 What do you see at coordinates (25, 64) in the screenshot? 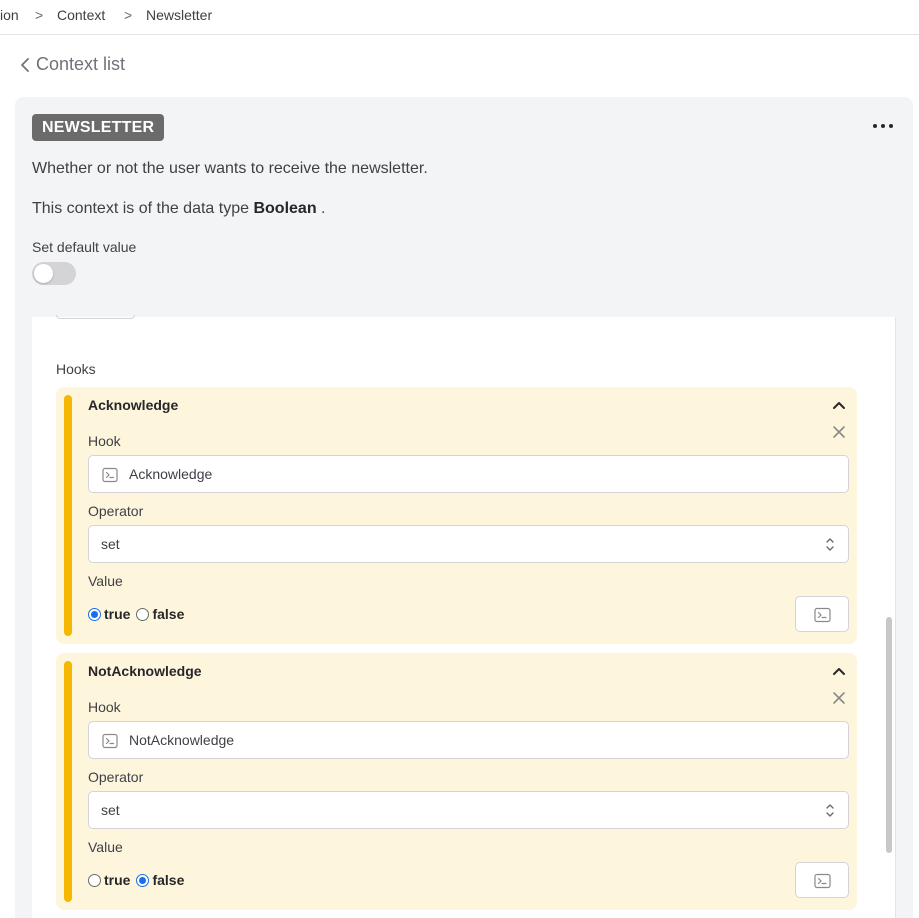
I see `chevron-left-icon` at bounding box center [25, 64].